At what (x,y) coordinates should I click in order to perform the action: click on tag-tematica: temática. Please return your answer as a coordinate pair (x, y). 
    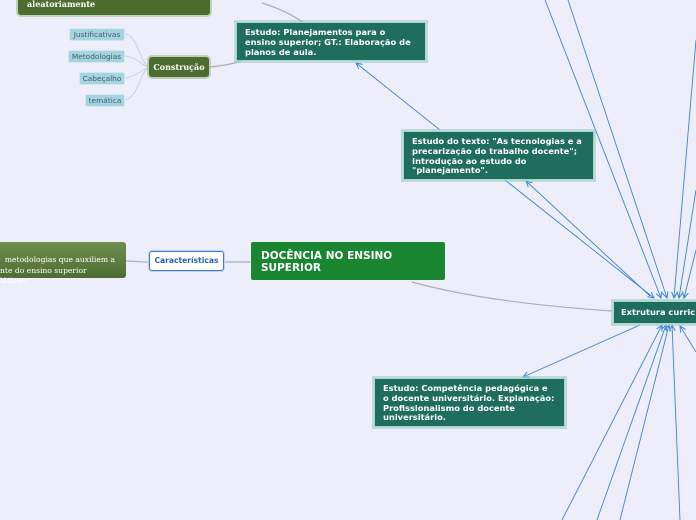
    Looking at the image, I should click on (105, 100).